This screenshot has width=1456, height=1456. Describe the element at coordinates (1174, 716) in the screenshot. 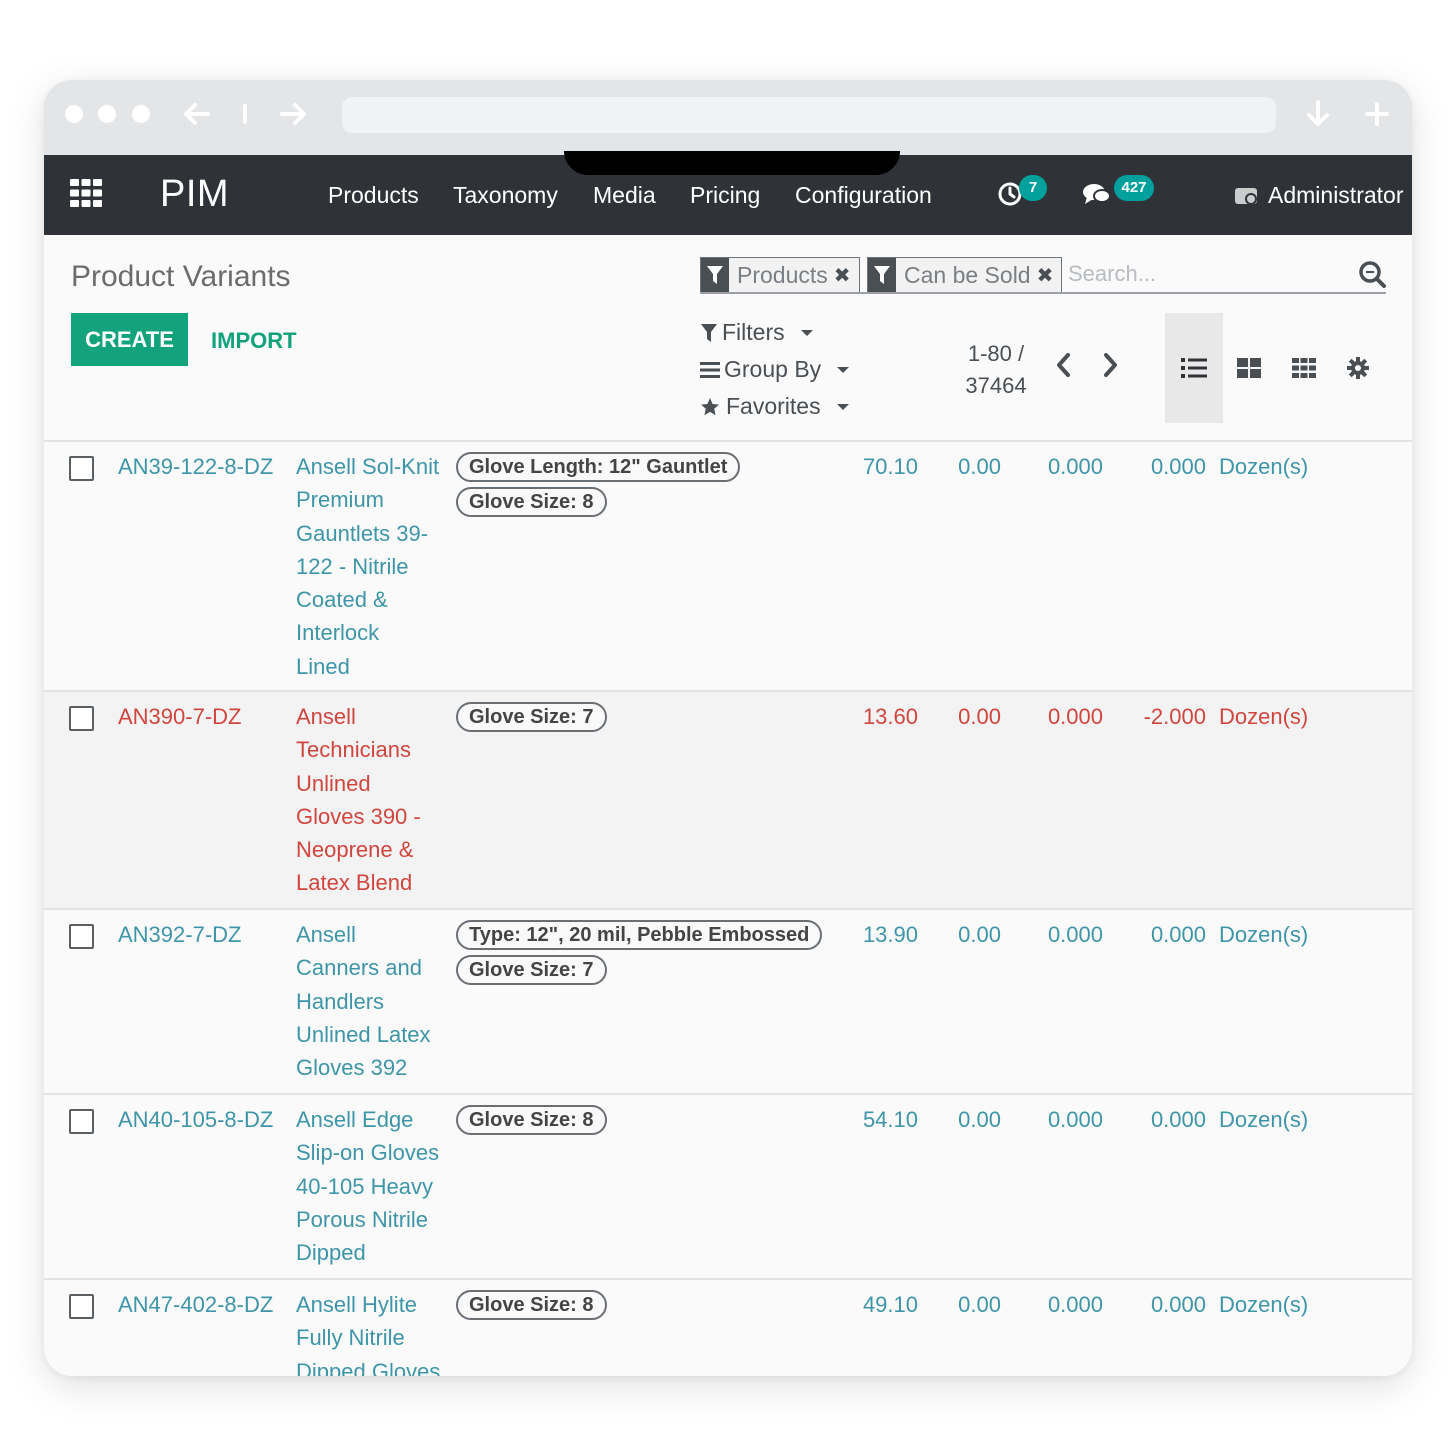

I see `row-forecast: -2.000` at that location.